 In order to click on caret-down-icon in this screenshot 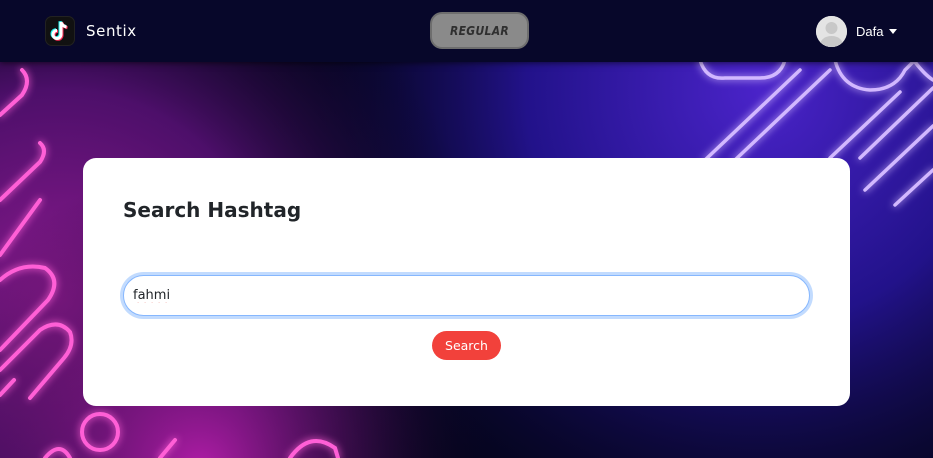, I will do `click(893, 31)`.